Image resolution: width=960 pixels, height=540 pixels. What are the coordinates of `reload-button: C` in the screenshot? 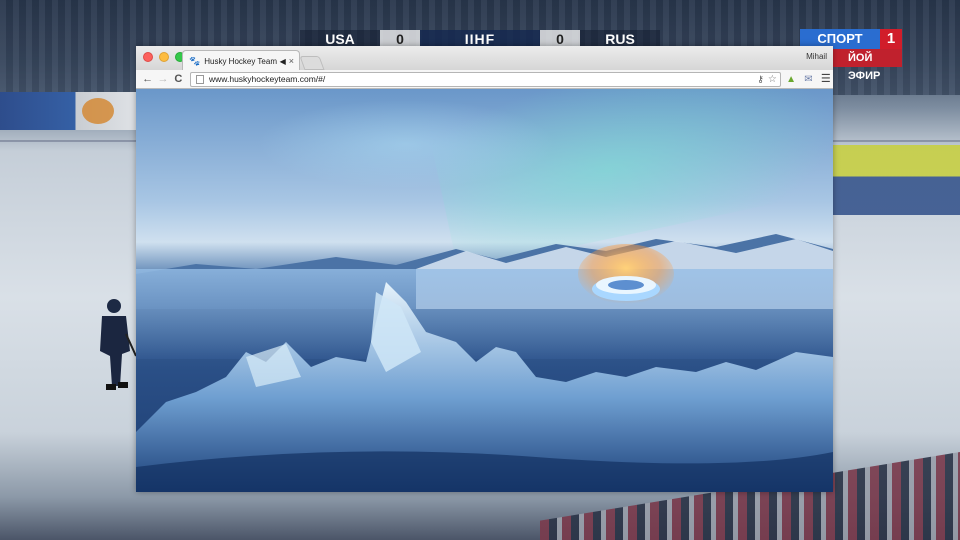 It's located at (178, 79).